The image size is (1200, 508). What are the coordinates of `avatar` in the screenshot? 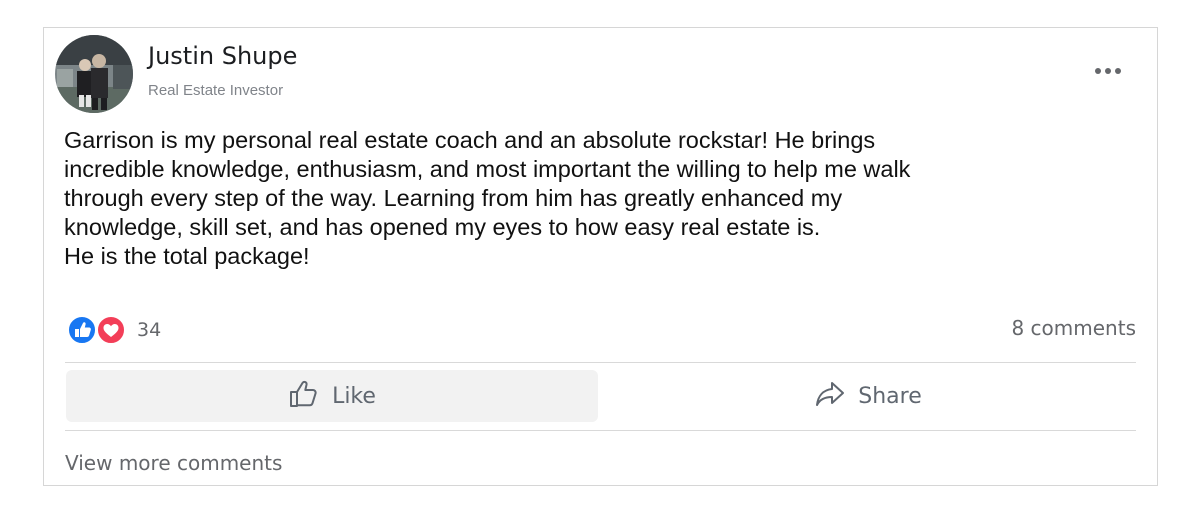 It's located at (94, 74).